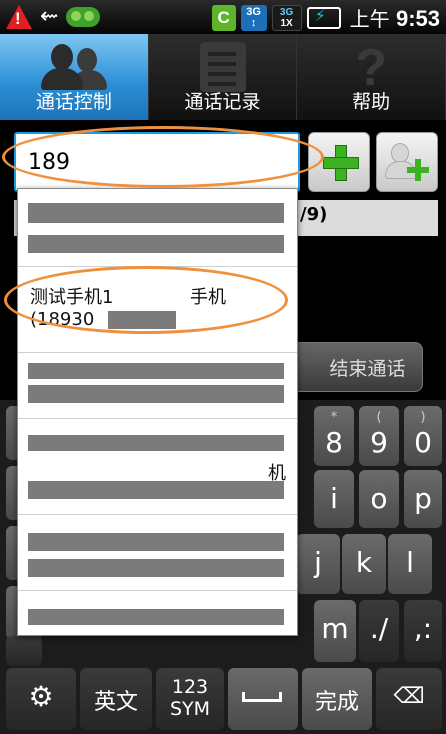 The width and height of the screenshot is (446, 734). I want to click on pea-icon, so click(83, 16).